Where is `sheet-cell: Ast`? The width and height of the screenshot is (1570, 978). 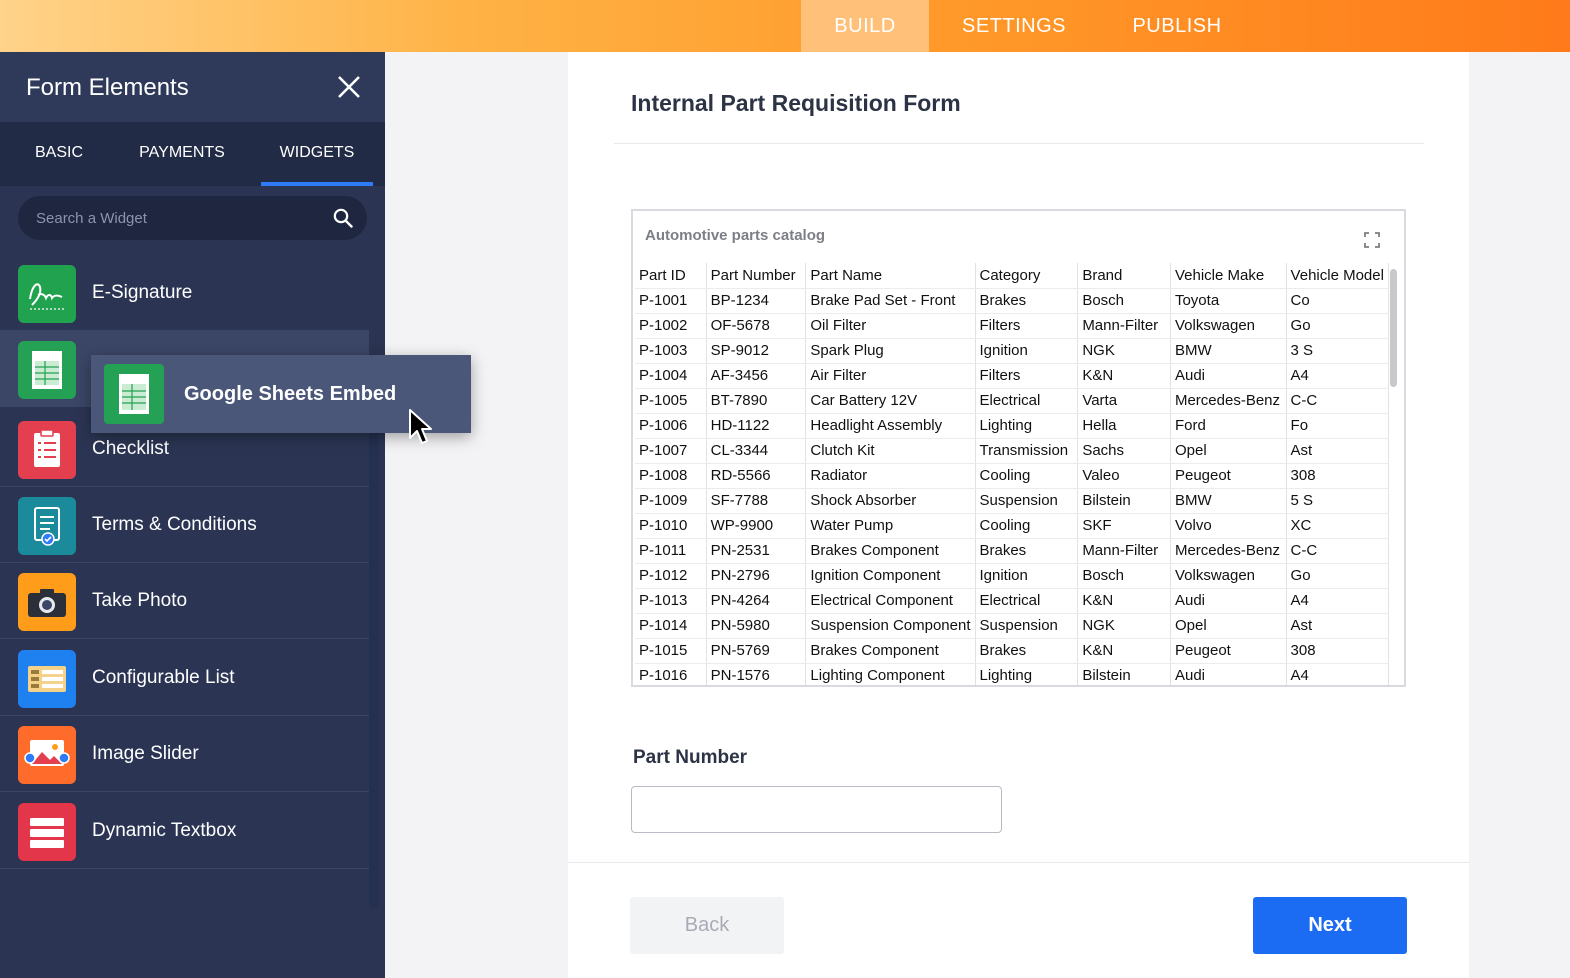 sheet-cell: Ast is located at coordinates (1337, 626).